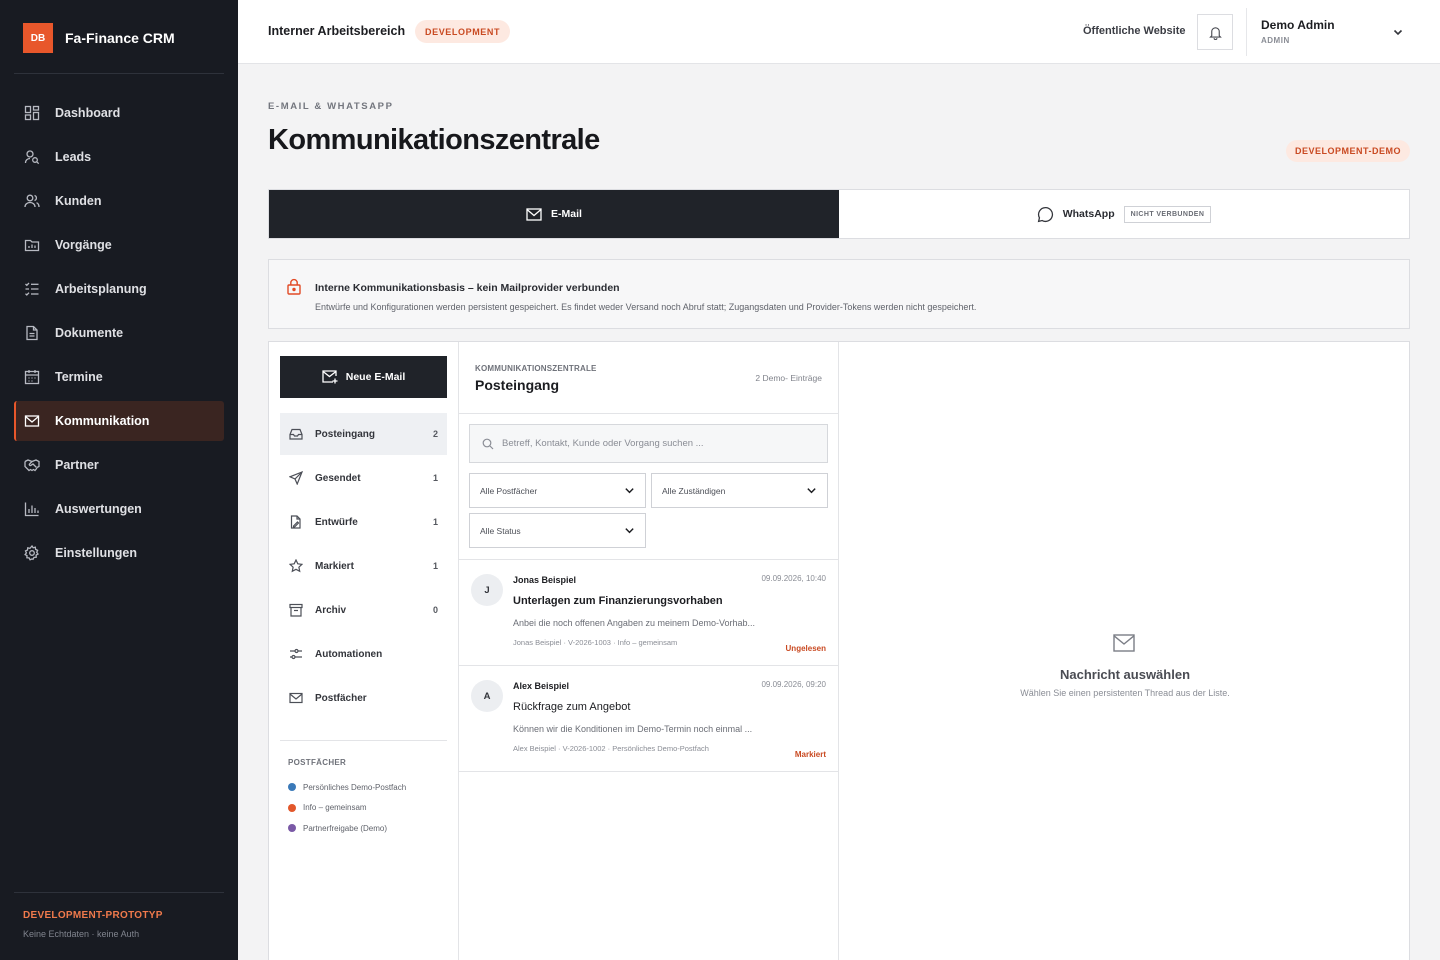 This screenshot has width=1440, height=960. I want to click on star-icon, so click(296, 566).